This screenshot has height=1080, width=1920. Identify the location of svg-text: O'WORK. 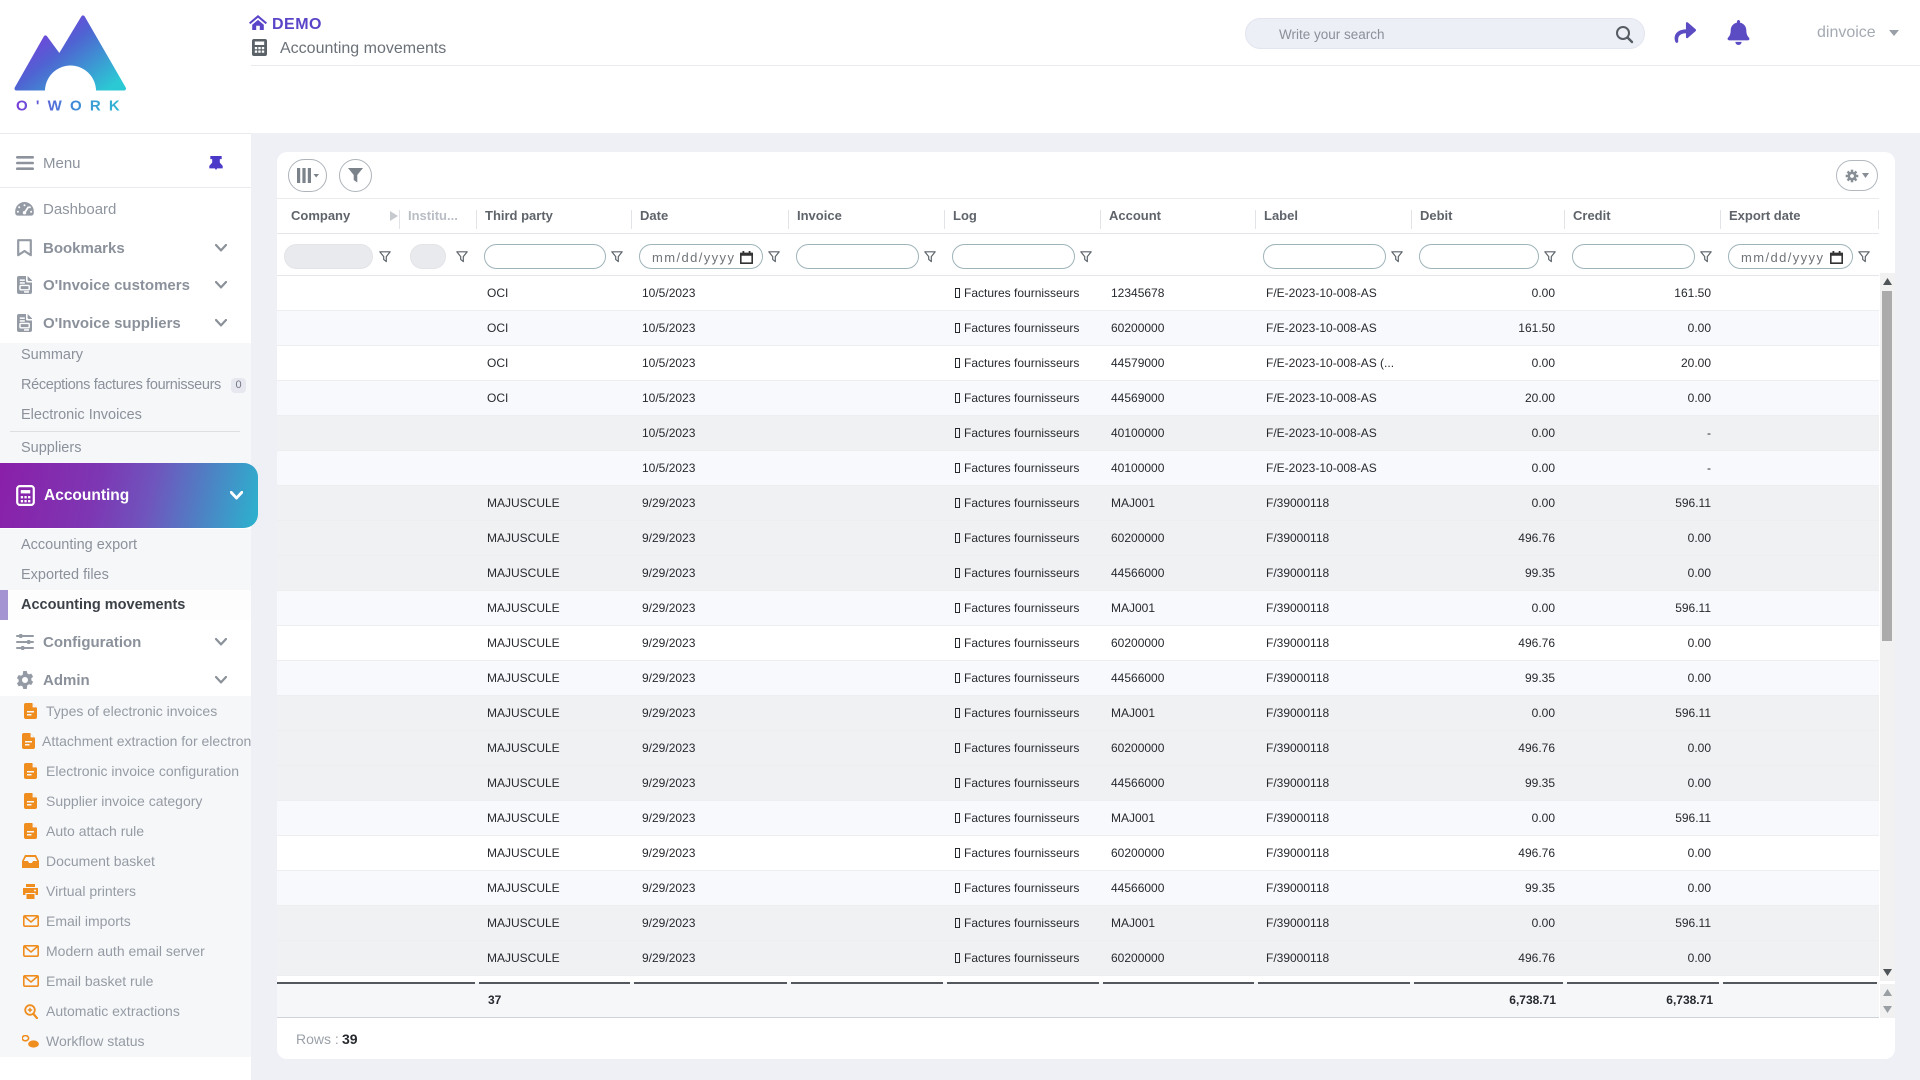
(72, 106).